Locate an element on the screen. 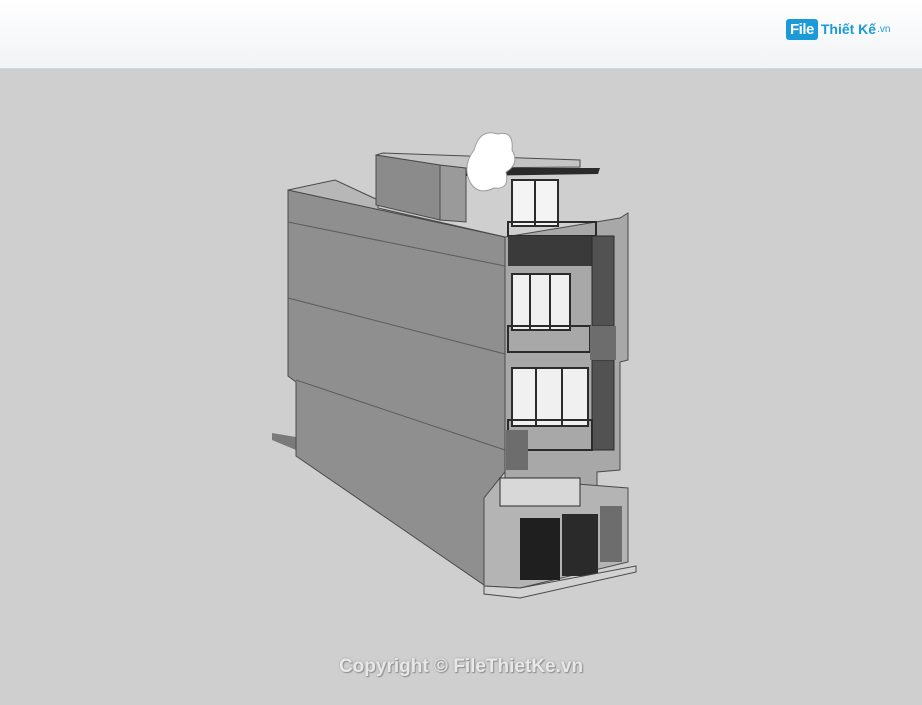 This screenshot has width=922, height=705. logo-text: Thiết Kế is located at coordinates (848, 29).